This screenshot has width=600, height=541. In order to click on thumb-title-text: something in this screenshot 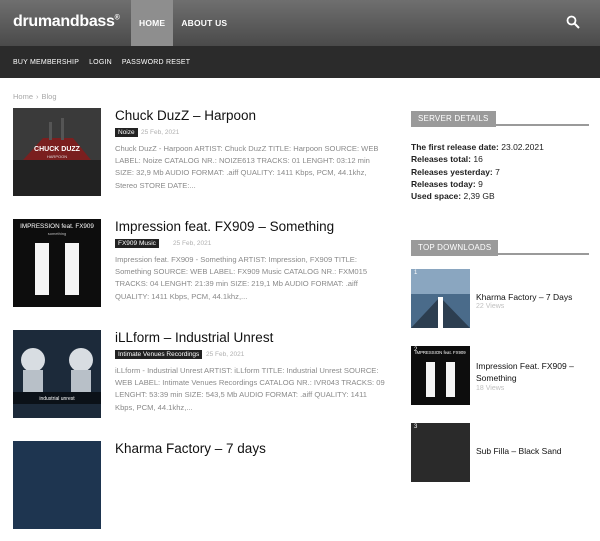, I will do `click(57, 233)`.